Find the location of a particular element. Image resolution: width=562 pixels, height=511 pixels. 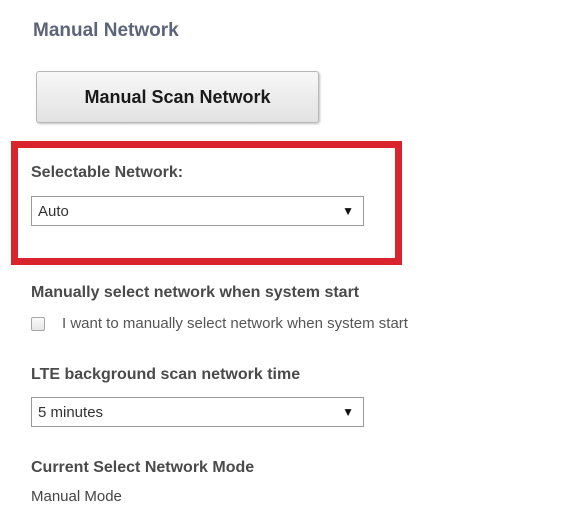

selectable-network-label: Selectable Network: is located at coordinates (107, 172).